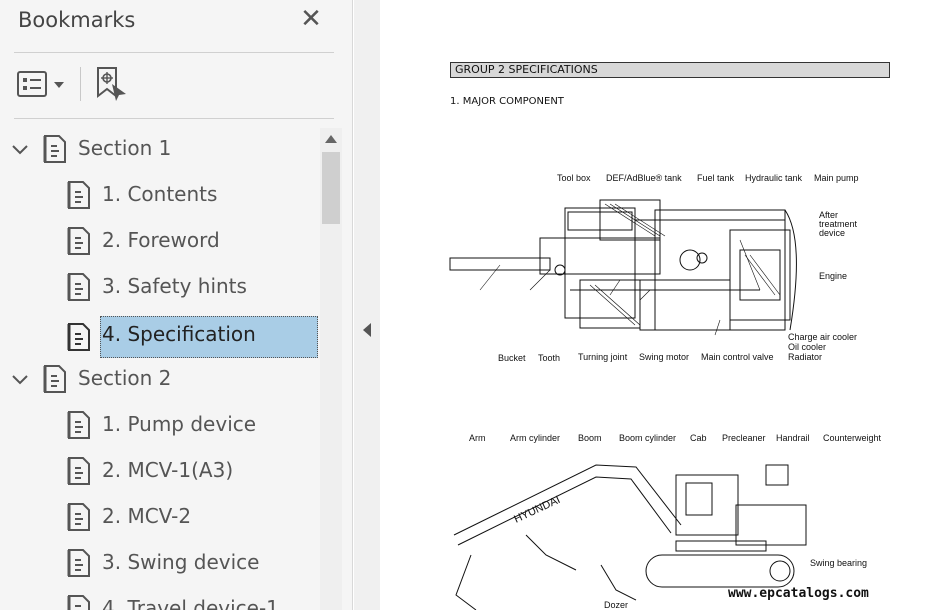 The height and width of the screenshot is (610, 940). Describe the element at coordinates (331, 188) in the screenshot. I see `scrollbar-thumb` at that location.